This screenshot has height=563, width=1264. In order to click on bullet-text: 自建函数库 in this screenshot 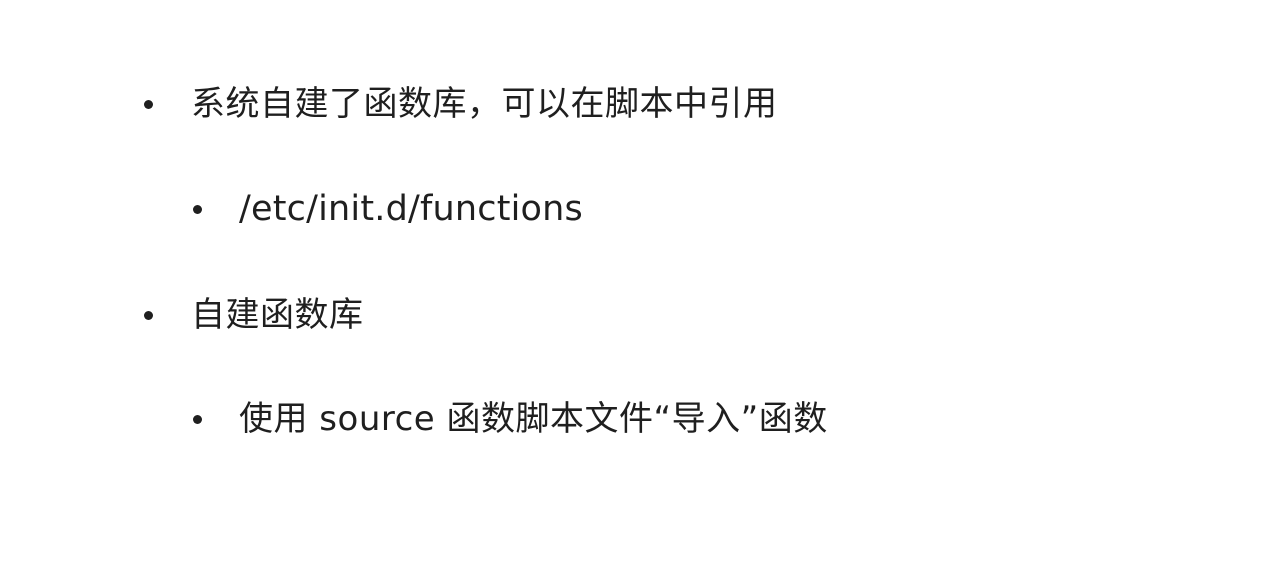, I will do `click(277, 315)`.